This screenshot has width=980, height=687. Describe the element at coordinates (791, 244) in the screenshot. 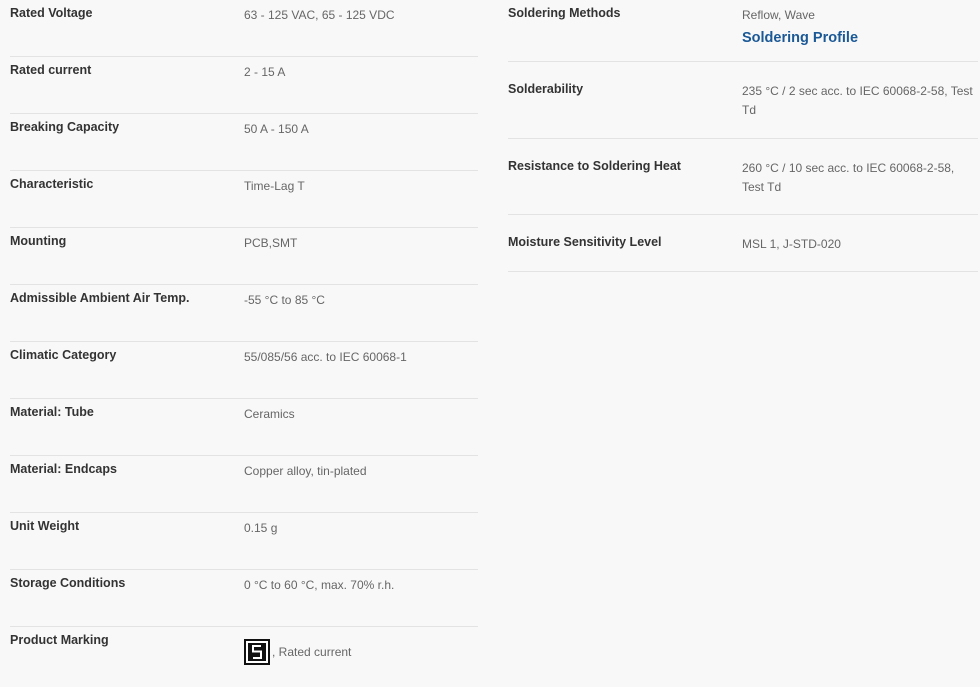

I see `spec-value: MSL 1, J-STD-020` at that location.